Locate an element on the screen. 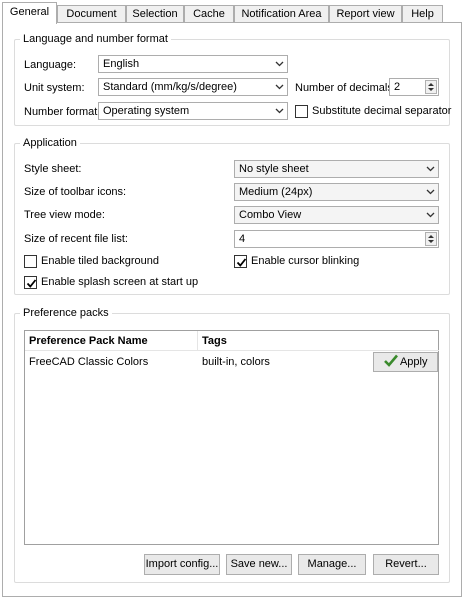 The width and height of the screenshot is (465, 599). cursor-blinking-label: Enable cursor blinking is located at coordinates (305, 261).